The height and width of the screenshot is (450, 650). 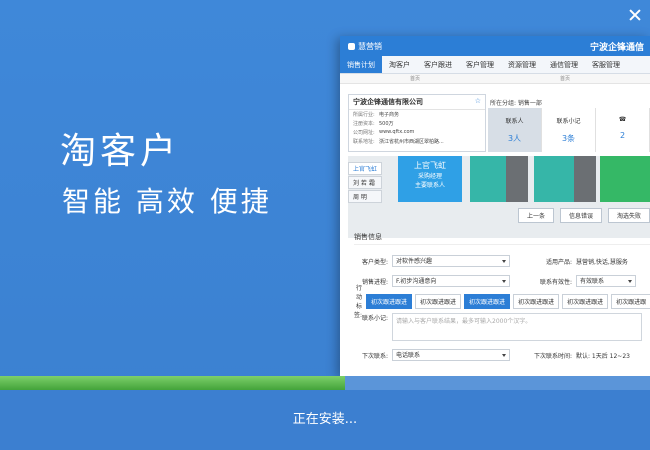 What do you see at coordinates (480, 64) in the screenshot?
I see `nav-item: 客户管理` at bounding box center [480, 64].